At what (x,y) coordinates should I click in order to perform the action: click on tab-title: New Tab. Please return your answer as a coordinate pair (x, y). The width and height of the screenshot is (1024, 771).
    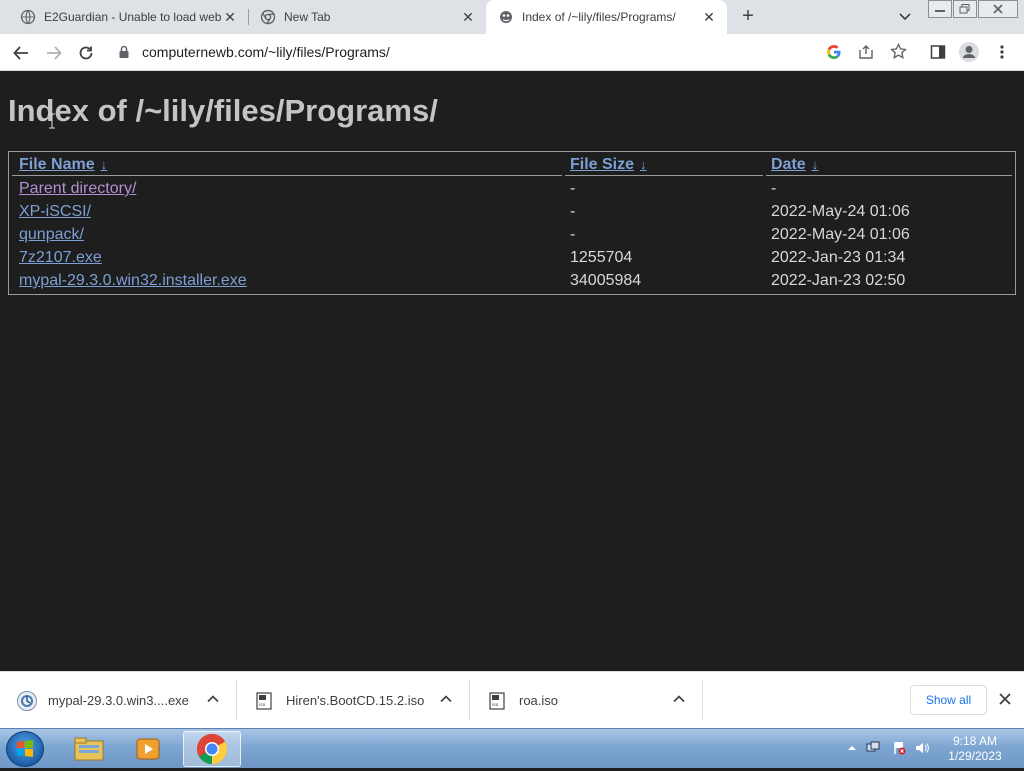
    Looking at the image, I should click on (307, 17).